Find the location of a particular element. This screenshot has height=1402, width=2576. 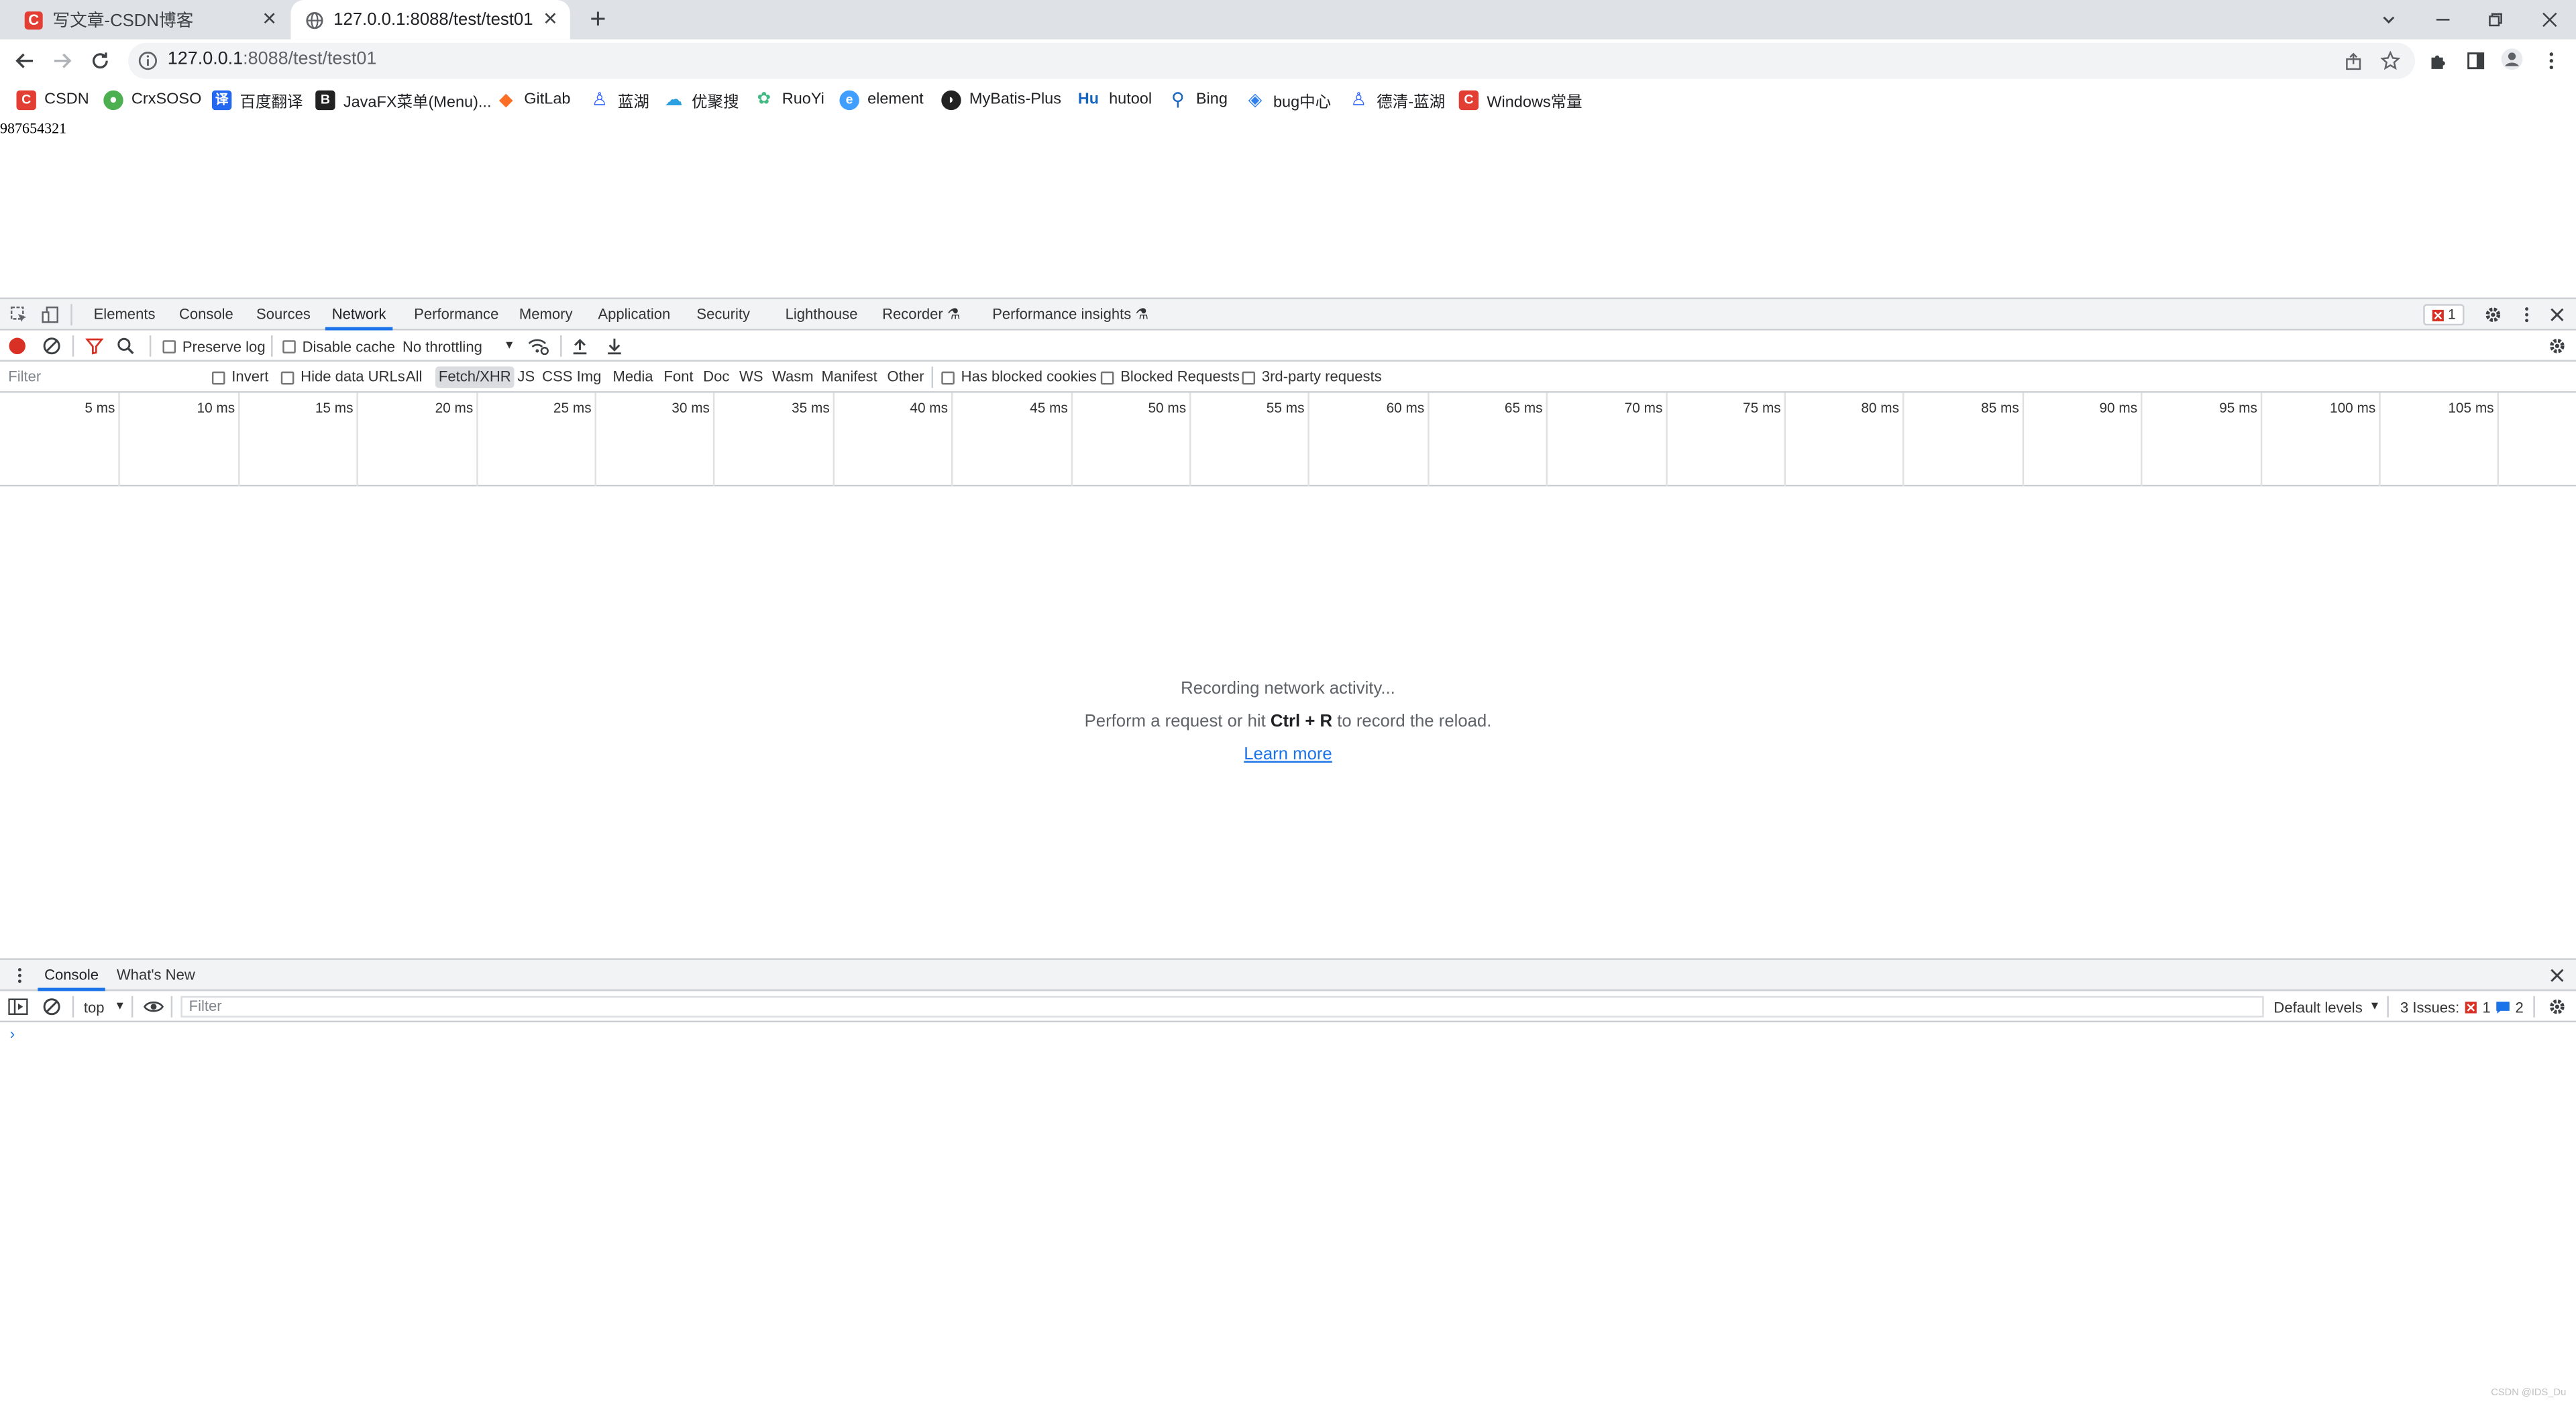

tab-security: Security is located at coordinates (723, 315).